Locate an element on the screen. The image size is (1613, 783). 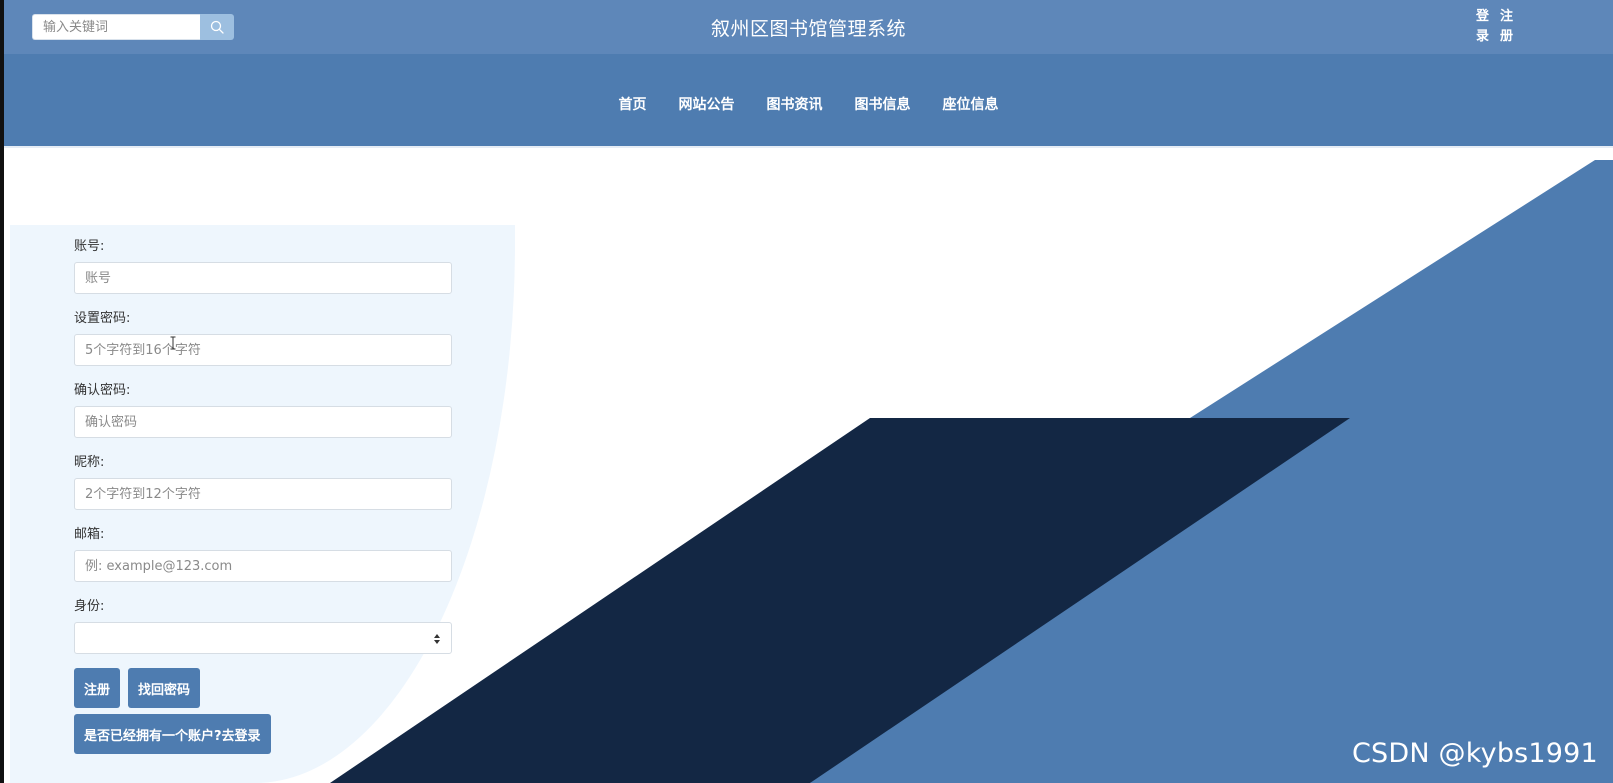
email-label: 邮箱: is located at coordinates (89, 534).